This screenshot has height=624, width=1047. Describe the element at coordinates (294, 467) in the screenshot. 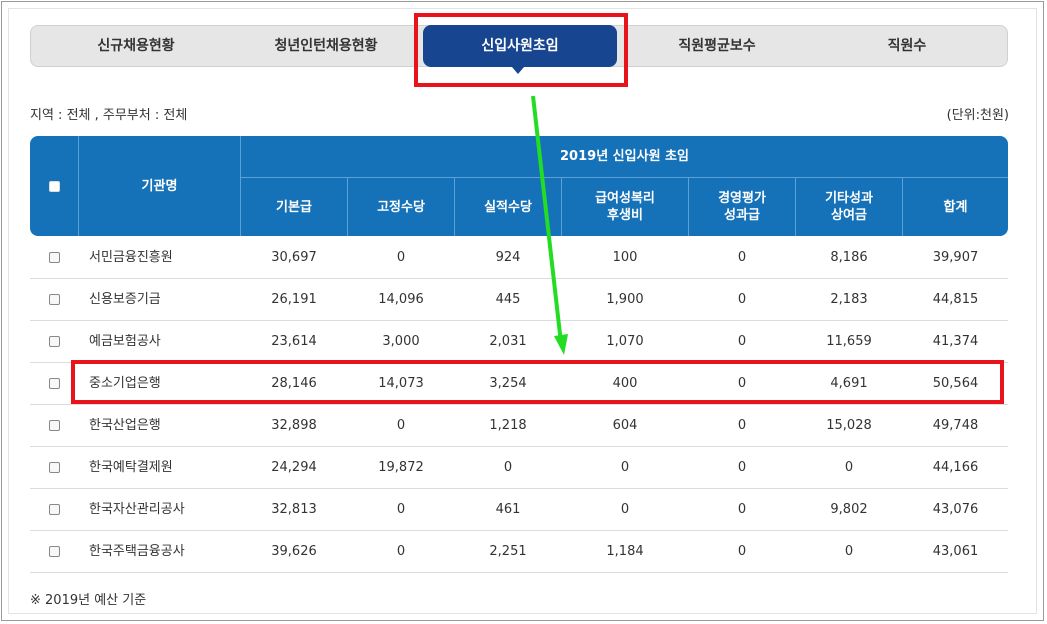

I see `cell-base-pay: 24,294` at that location.